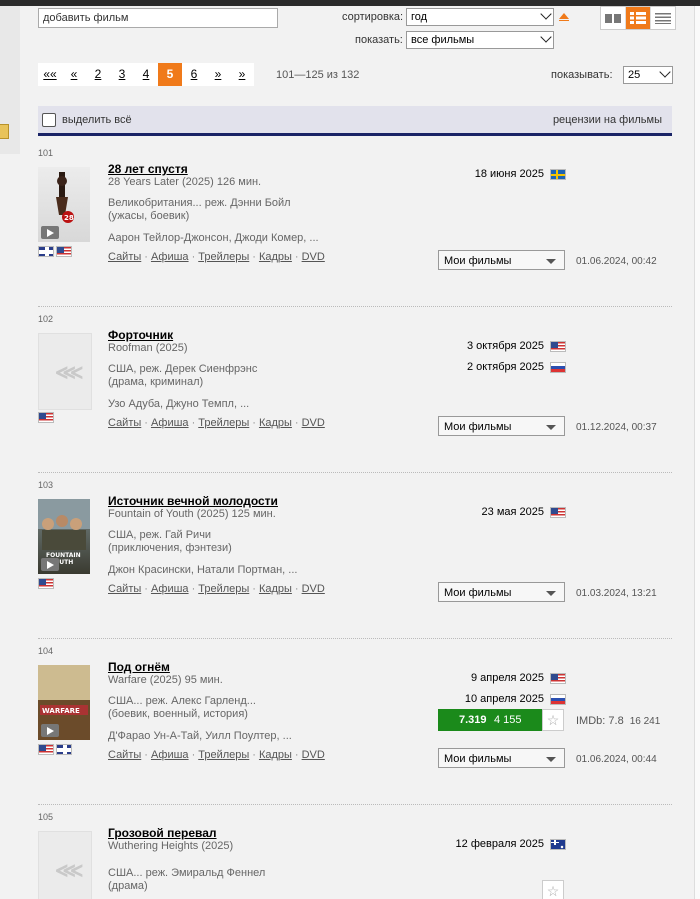  Describe the element at coordinates (616, 261) in the screenshot. I see `added-date: 01.06.2024, 00:42` at that location.